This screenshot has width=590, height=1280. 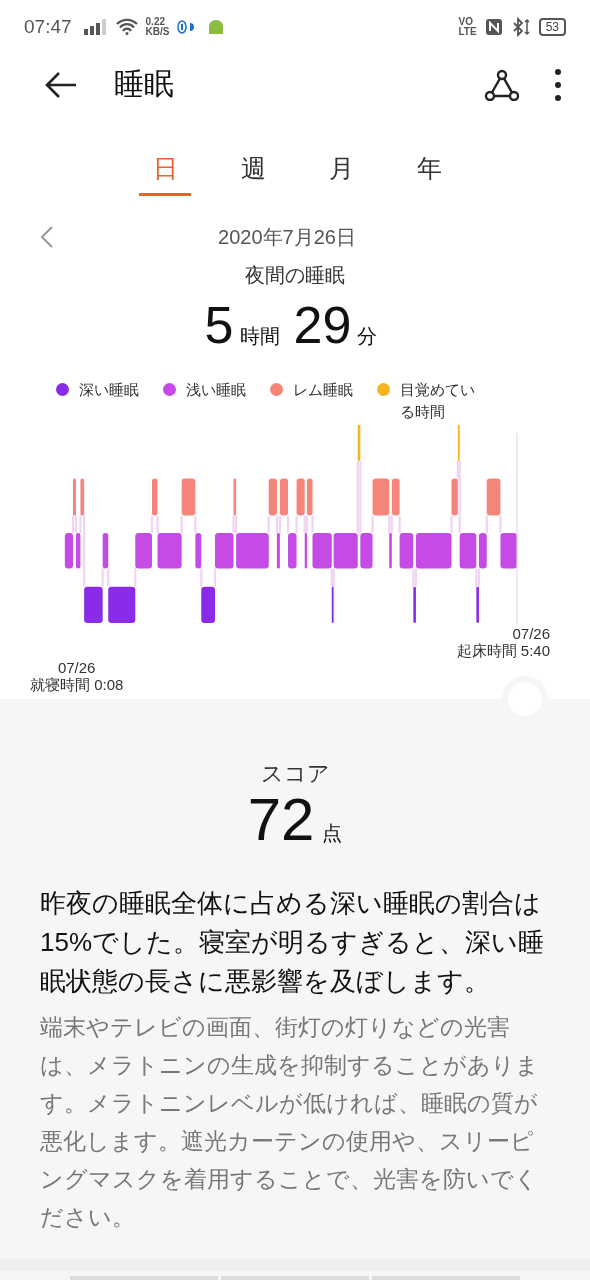 What do you see at coordinates (155, 21) in the screenshot?
I see `network-speed: 0.22` at bounding box center [155, 21].